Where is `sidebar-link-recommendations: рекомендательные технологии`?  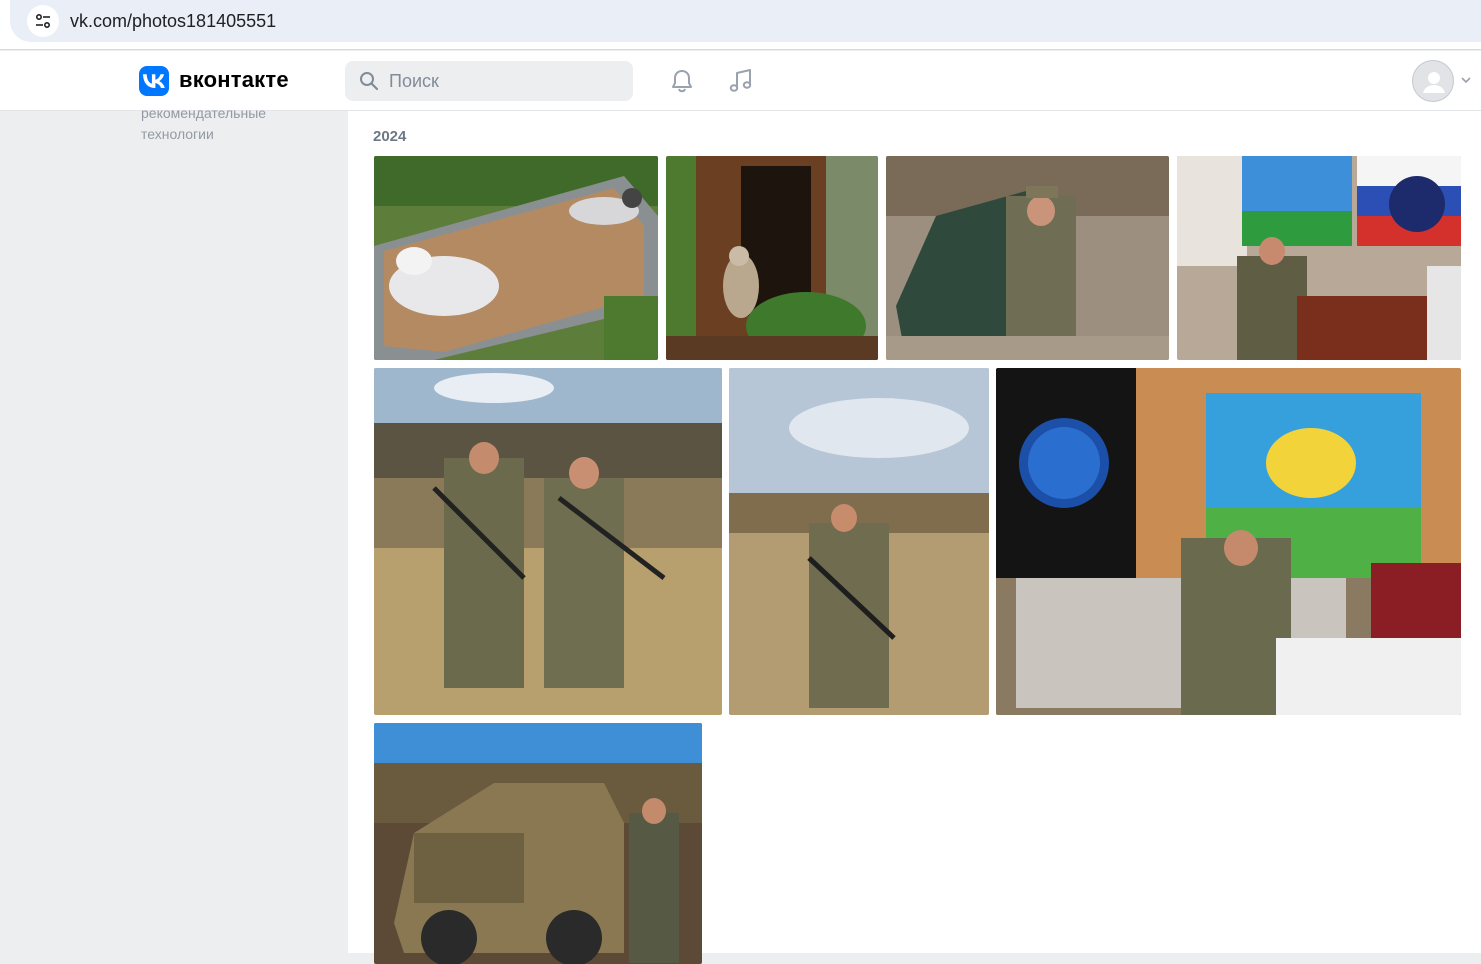 sidebar-link-recommendations: рекомендательные технологии is located at coordinates (231, 124).